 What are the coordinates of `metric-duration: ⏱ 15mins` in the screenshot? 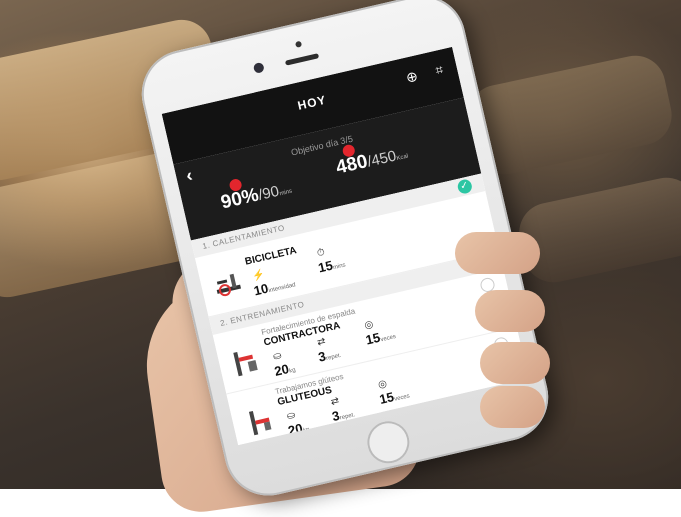 It's located at (331, 261).